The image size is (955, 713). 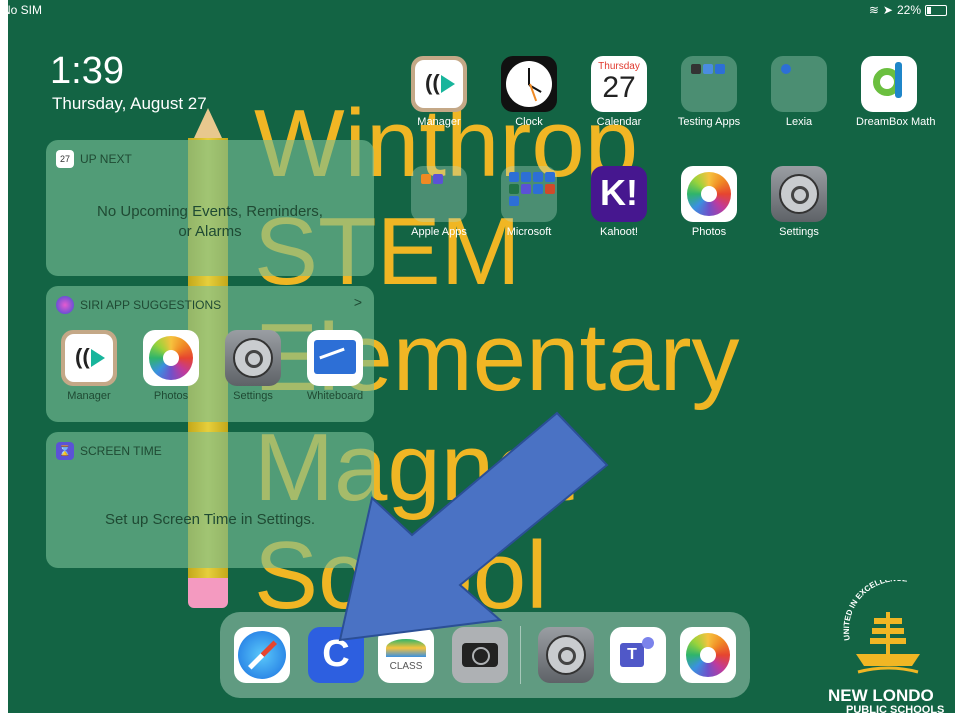 I want to click on lock-time: 1:39, so click(x=87, y=71).